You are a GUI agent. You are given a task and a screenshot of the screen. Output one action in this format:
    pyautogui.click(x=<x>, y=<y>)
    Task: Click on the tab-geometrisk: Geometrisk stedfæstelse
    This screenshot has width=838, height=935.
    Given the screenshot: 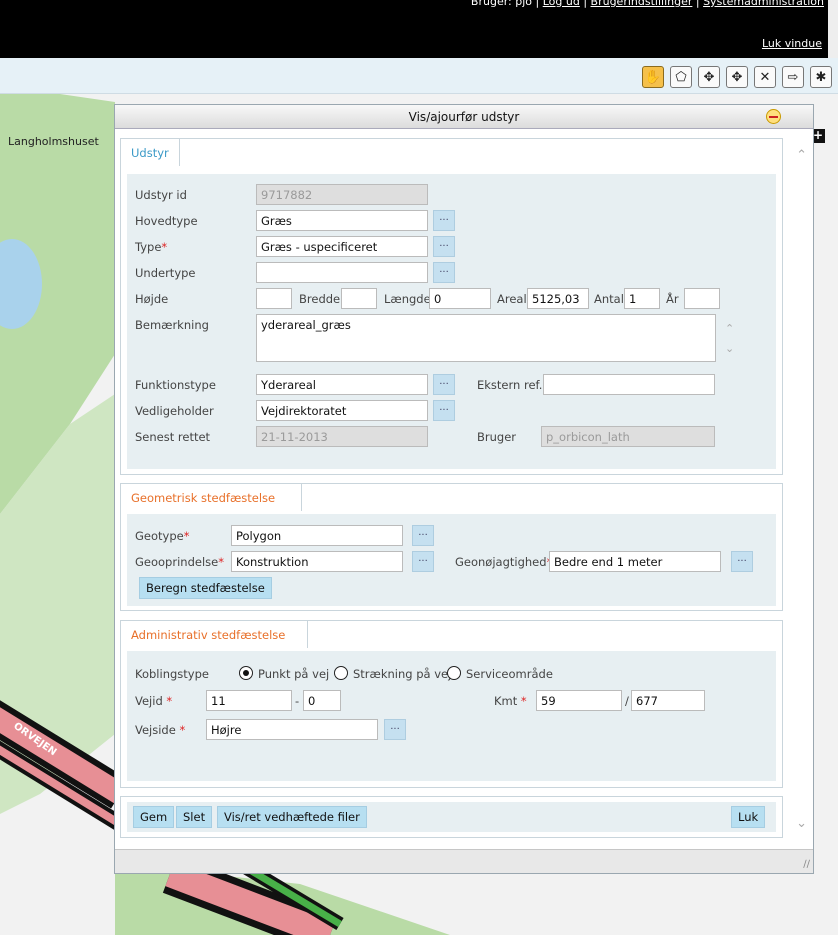 What is the action you would take?
    pyautogui.click(x=211, y=497)
    